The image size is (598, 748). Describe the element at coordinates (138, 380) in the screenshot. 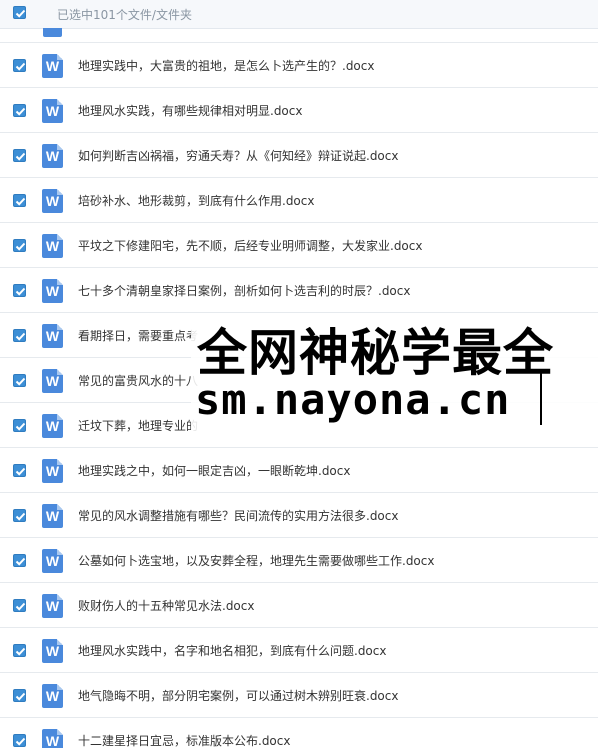

I see `file-name: 常见的富贵风水的十八` at that location.